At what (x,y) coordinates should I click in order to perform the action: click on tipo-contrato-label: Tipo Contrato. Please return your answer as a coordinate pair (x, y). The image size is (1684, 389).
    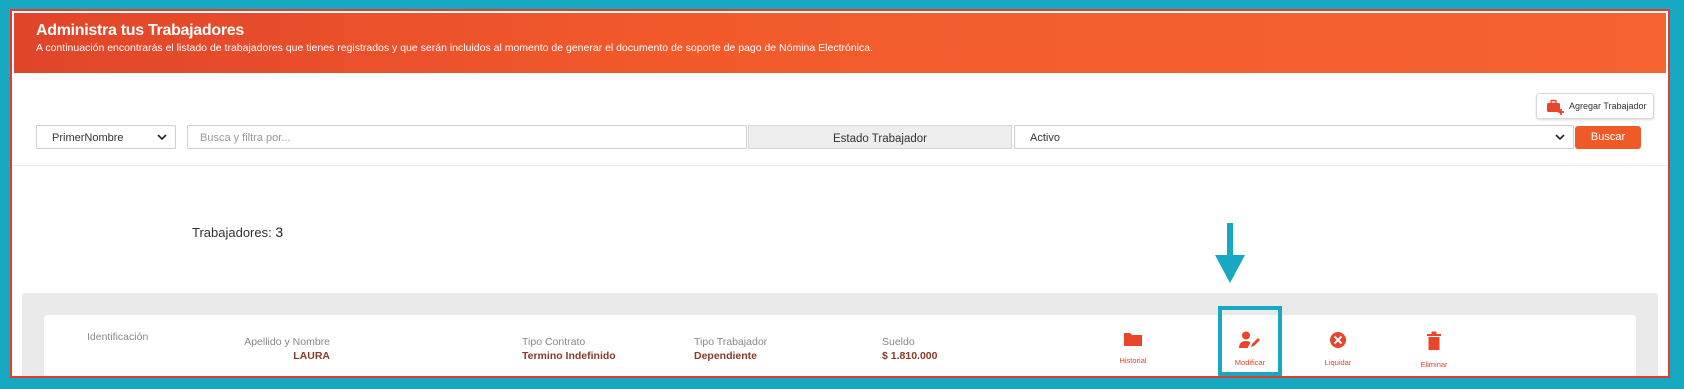
    Looking at the image, I should click on (554, 342).